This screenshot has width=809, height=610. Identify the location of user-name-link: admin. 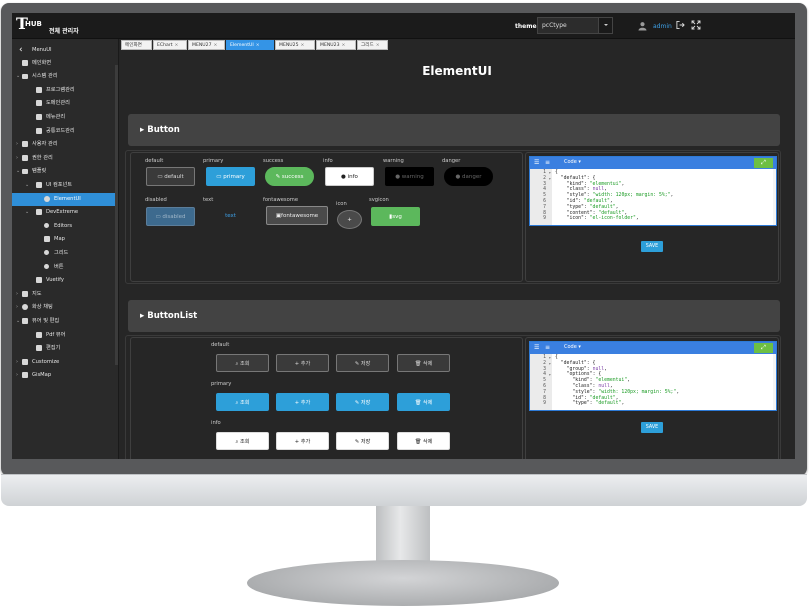
(662, 26).